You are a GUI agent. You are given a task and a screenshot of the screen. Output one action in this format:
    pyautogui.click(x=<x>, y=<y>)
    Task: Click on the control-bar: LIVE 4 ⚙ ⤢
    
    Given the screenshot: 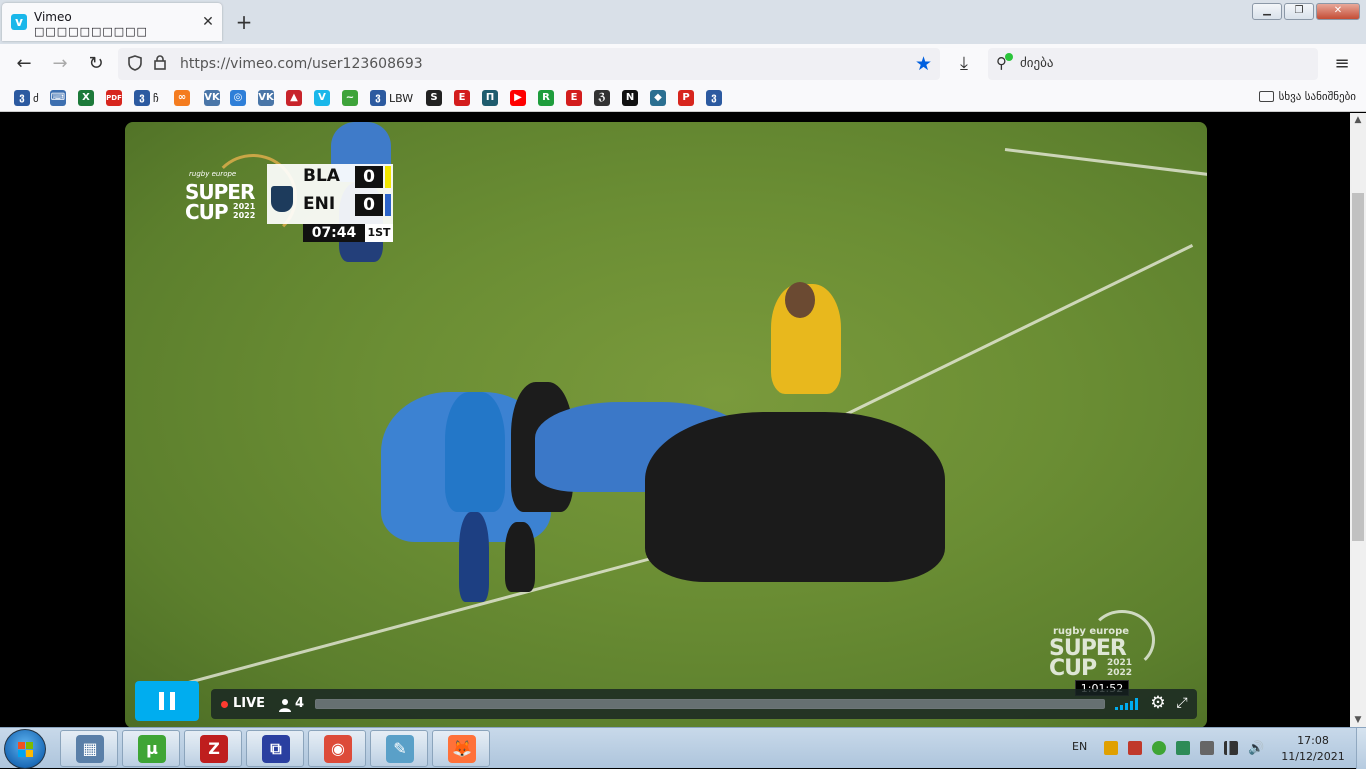 What is the action you would take?
    pyautogui.click(x=704, y=704)
    